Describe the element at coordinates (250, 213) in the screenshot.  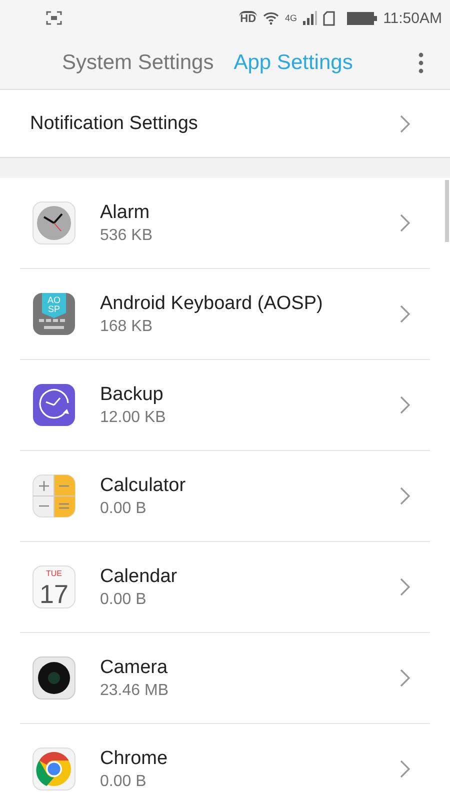
I see `app-name: Alarm` at that location.